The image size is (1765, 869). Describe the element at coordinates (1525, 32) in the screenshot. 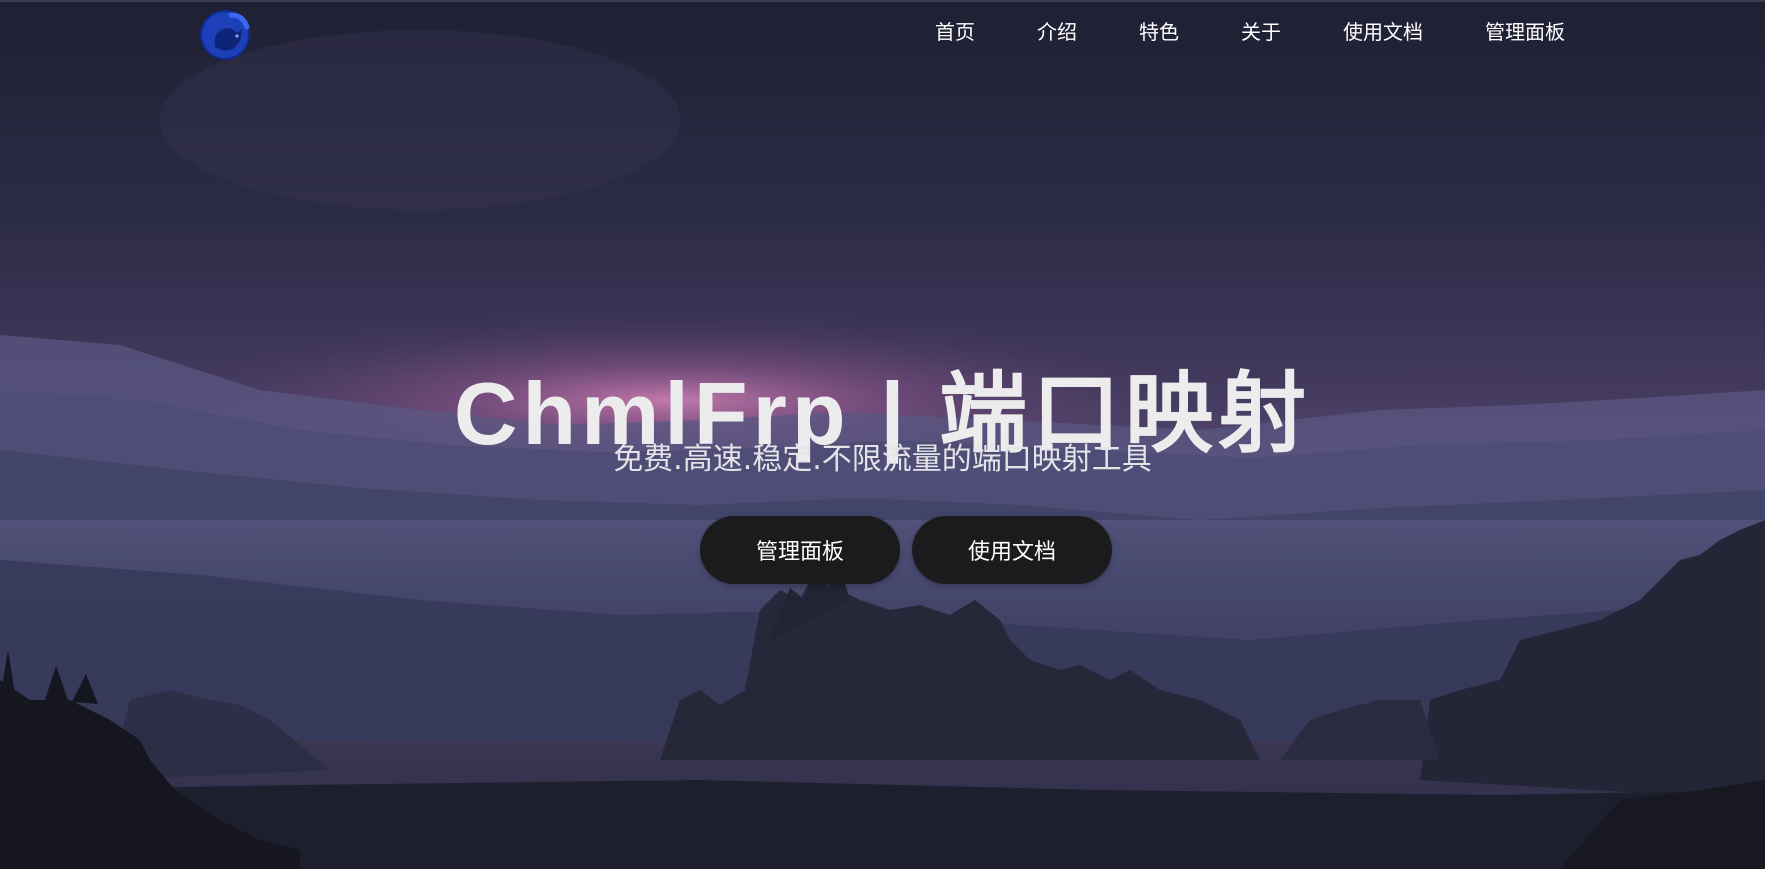

I see `nav-dashboard: 管理面板` at that location.